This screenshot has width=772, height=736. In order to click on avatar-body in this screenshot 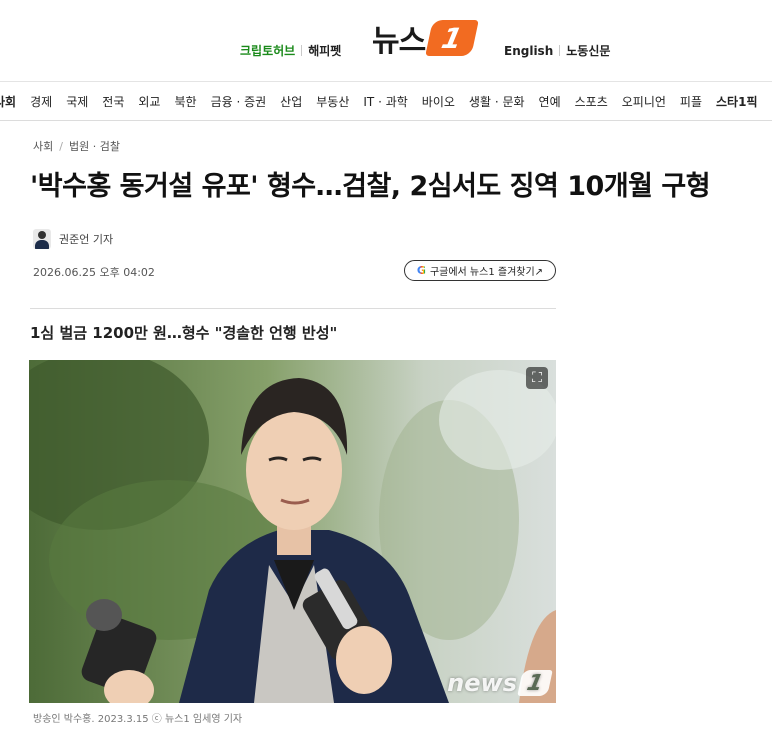, I will do `click(42, 244)`.